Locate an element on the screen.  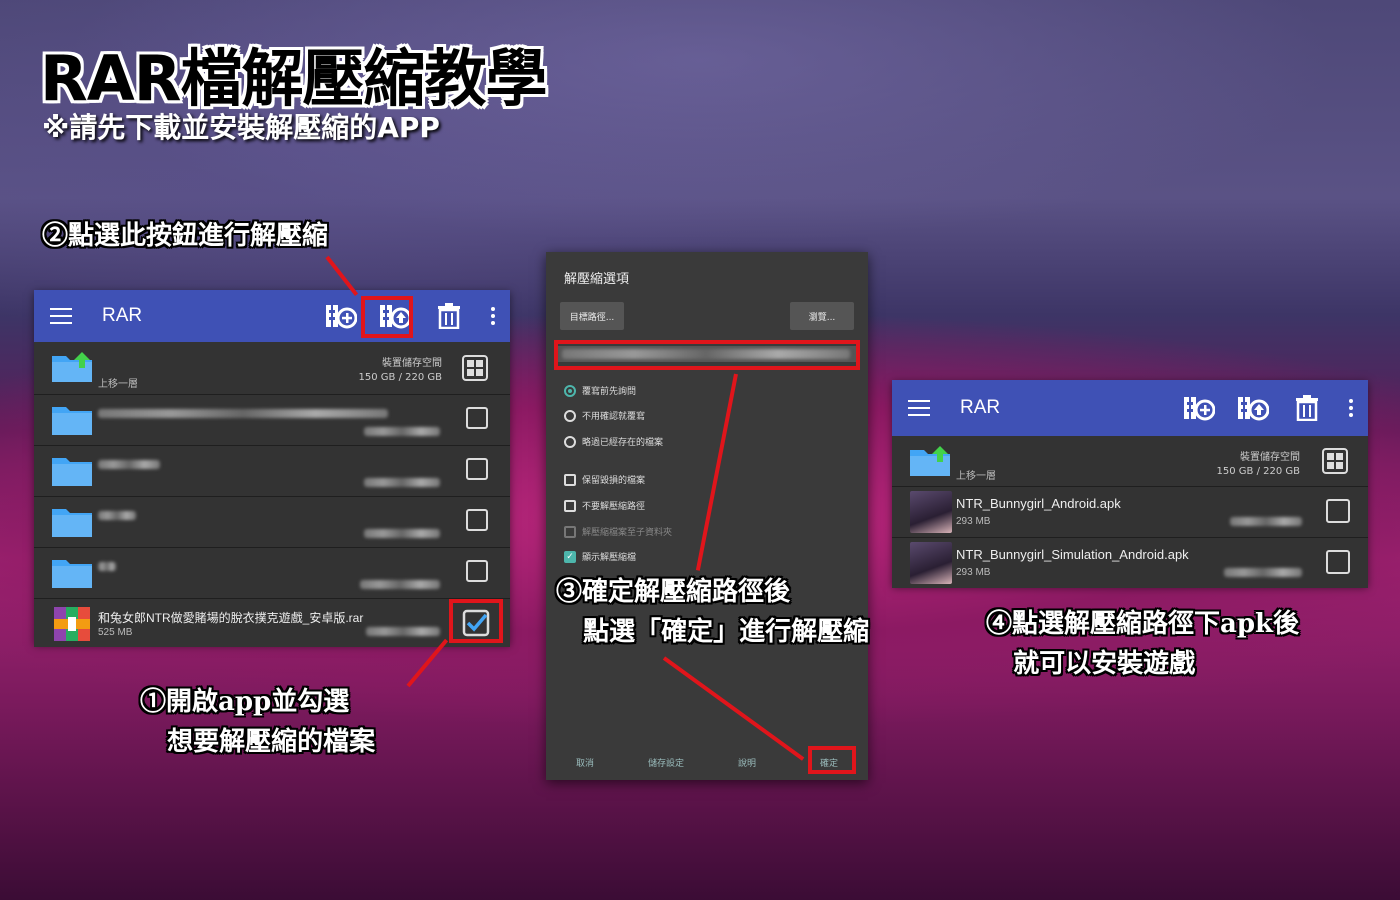
path-highlight is located at coordinates (707, 355).